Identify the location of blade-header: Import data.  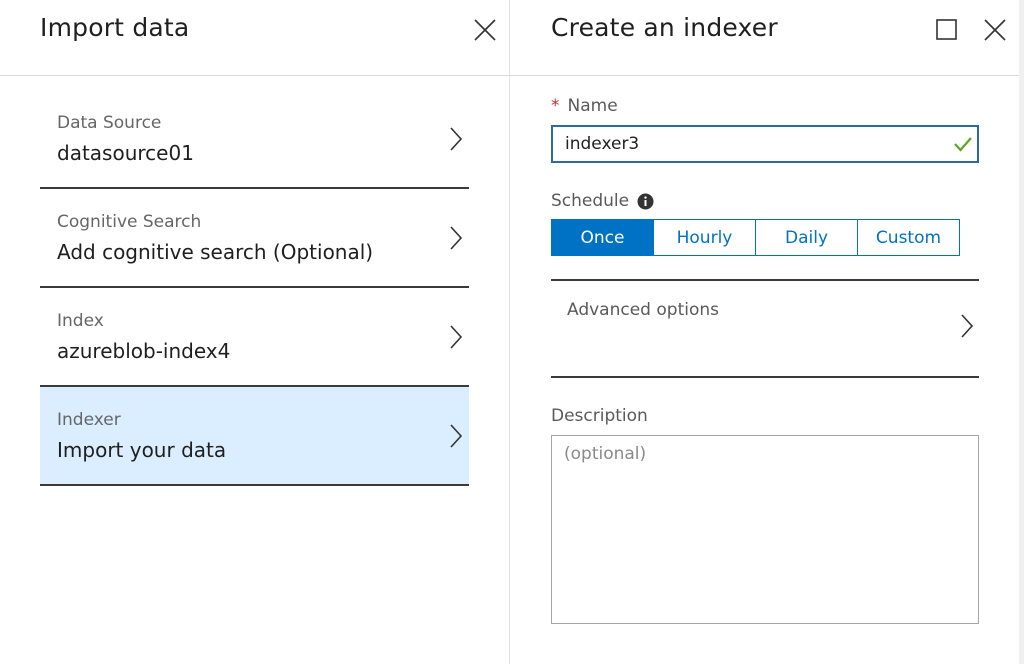
(255, 38).